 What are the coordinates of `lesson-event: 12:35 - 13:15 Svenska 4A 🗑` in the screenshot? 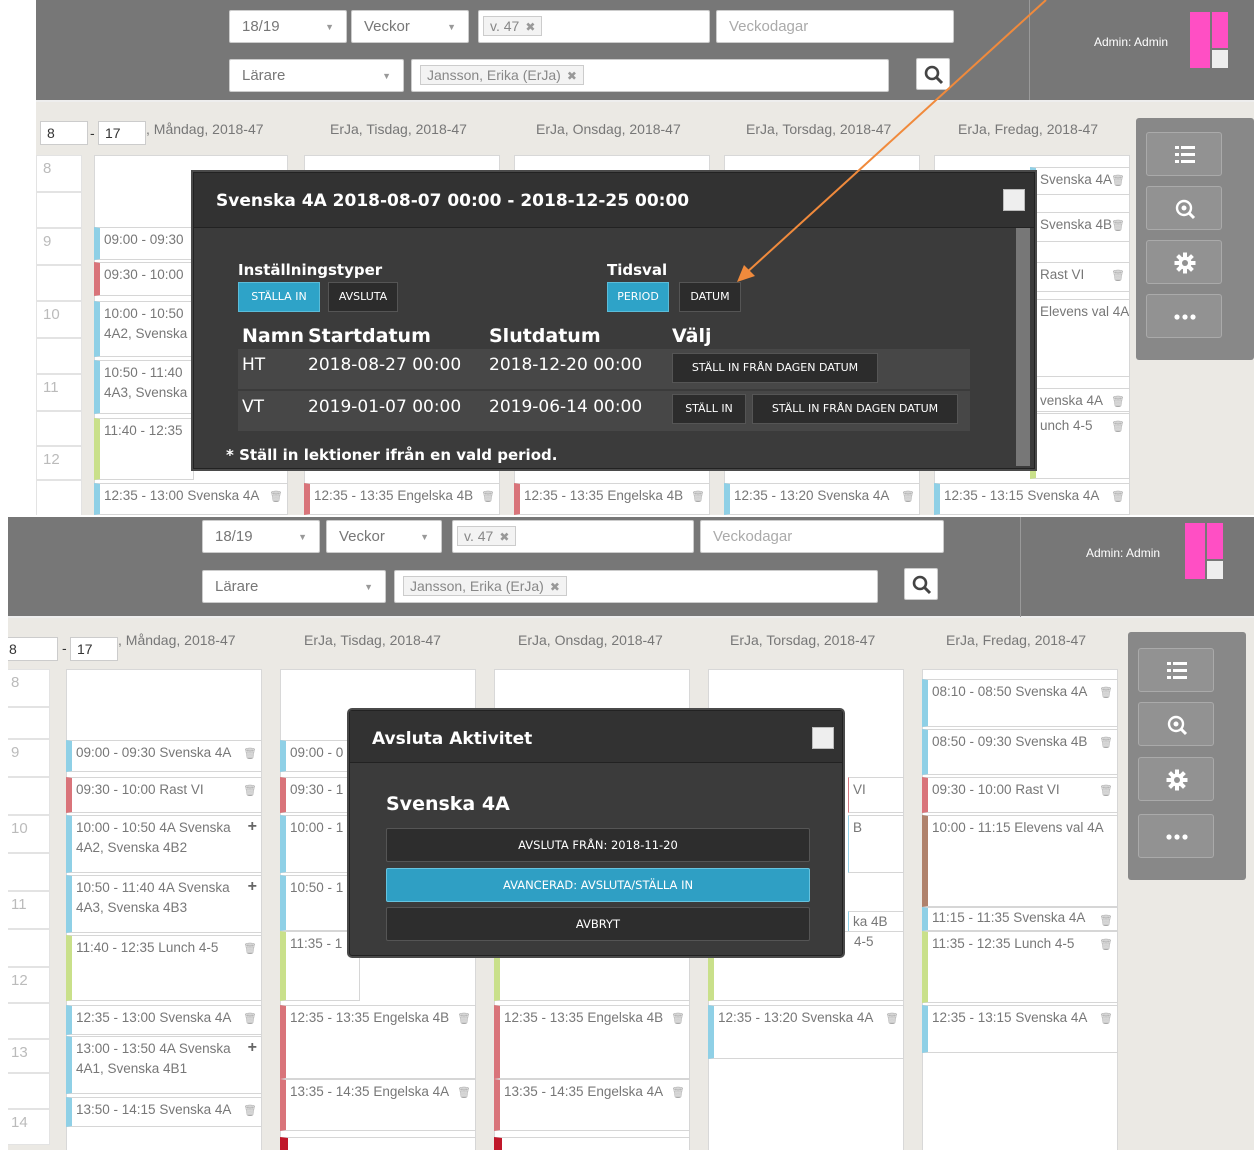 It's located at (1020, 1029).